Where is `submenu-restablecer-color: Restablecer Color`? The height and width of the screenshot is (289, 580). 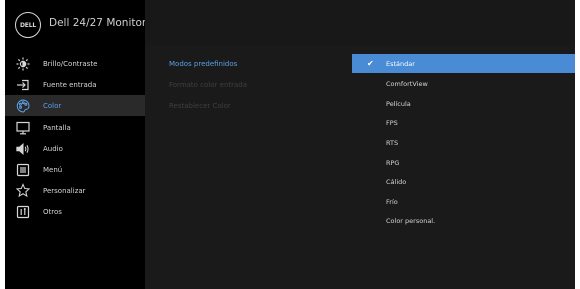
submenu-restablecer-color: Restablecer Color is located at coordinates (200, 106).